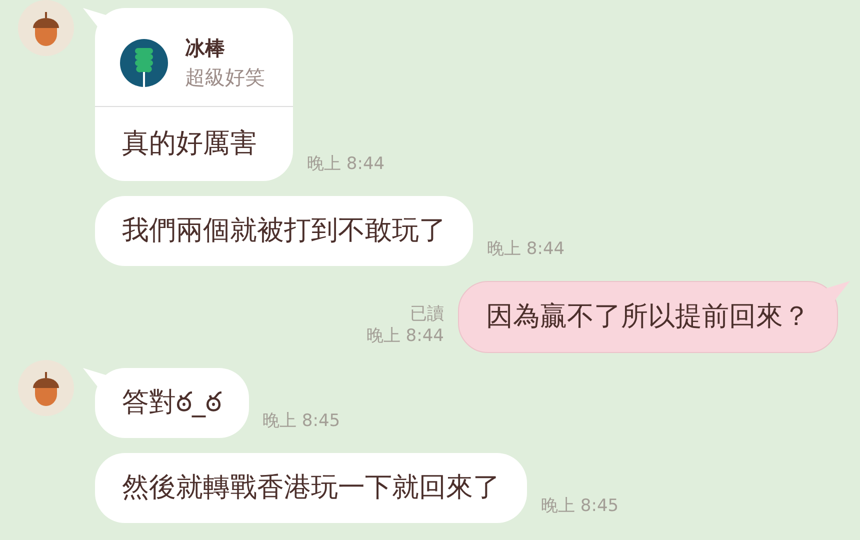 This screenshot has width=860, height=540. What do you see at coordinates (194, 94) in the screenshot?
I see `message-bubble: 冰棒 超級好笑 真的好厲害` at bounding box center [194, 94].